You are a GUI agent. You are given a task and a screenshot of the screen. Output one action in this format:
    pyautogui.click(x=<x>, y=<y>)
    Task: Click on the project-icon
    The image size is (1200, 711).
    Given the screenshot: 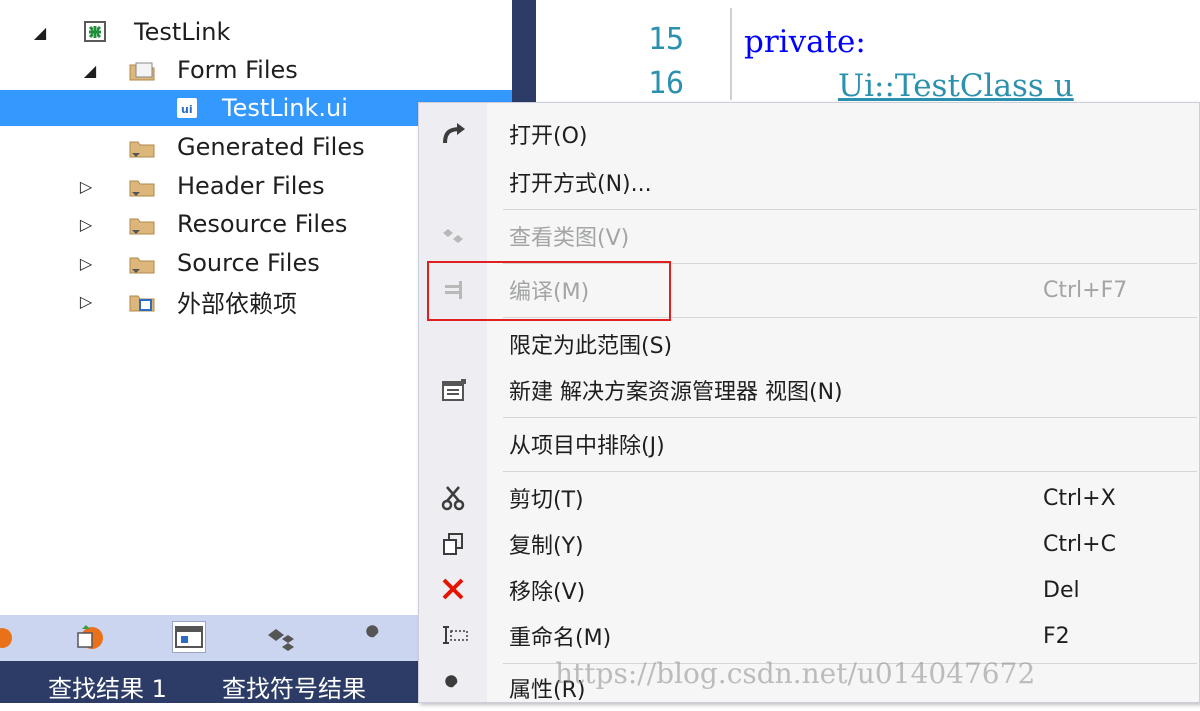 What is the action you would take?
    pyautogui.click(x=97, y=32)
    